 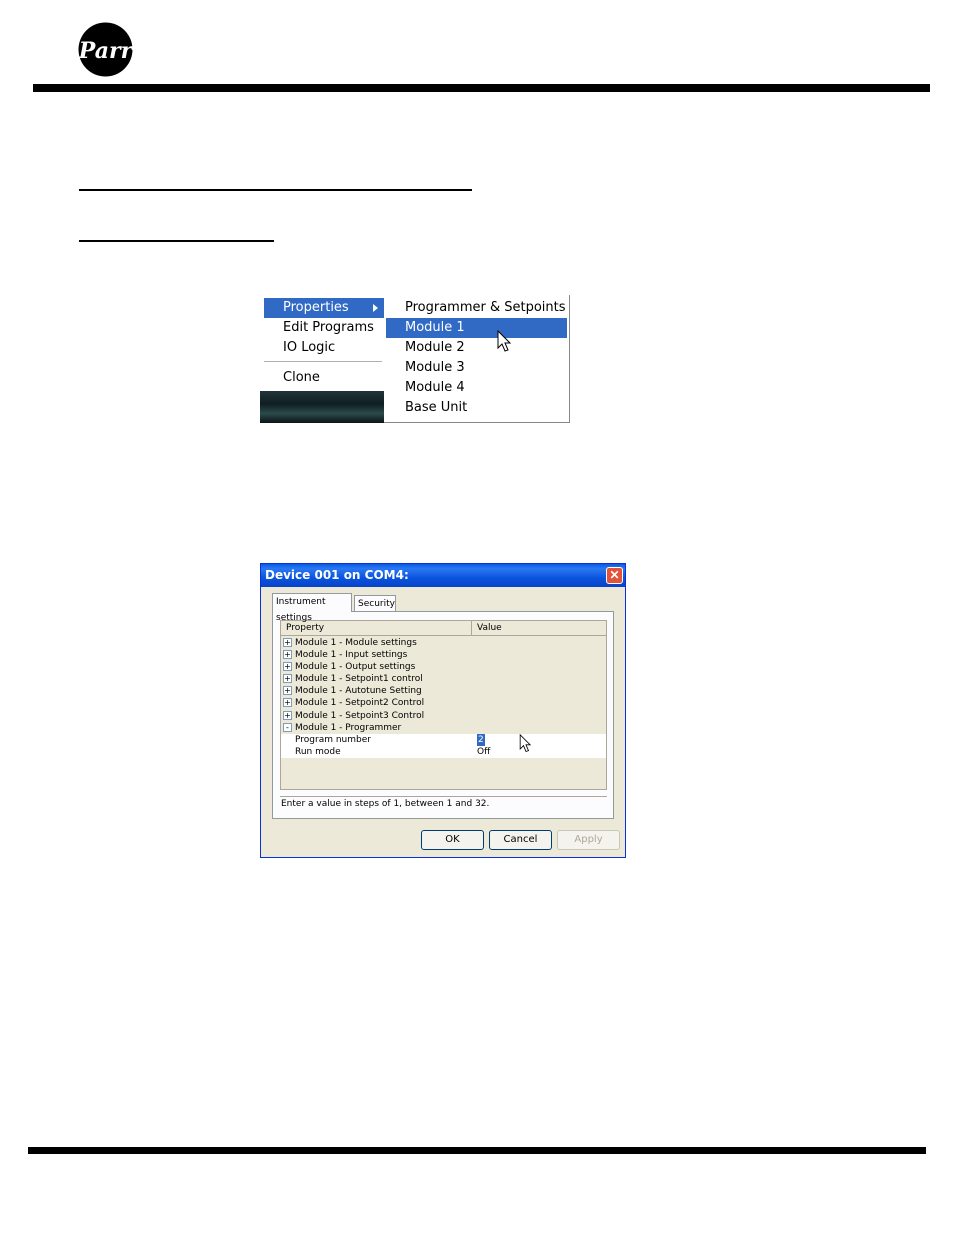 I want to click on submenu-item-label: Module 3, so click(x=435, y=367).